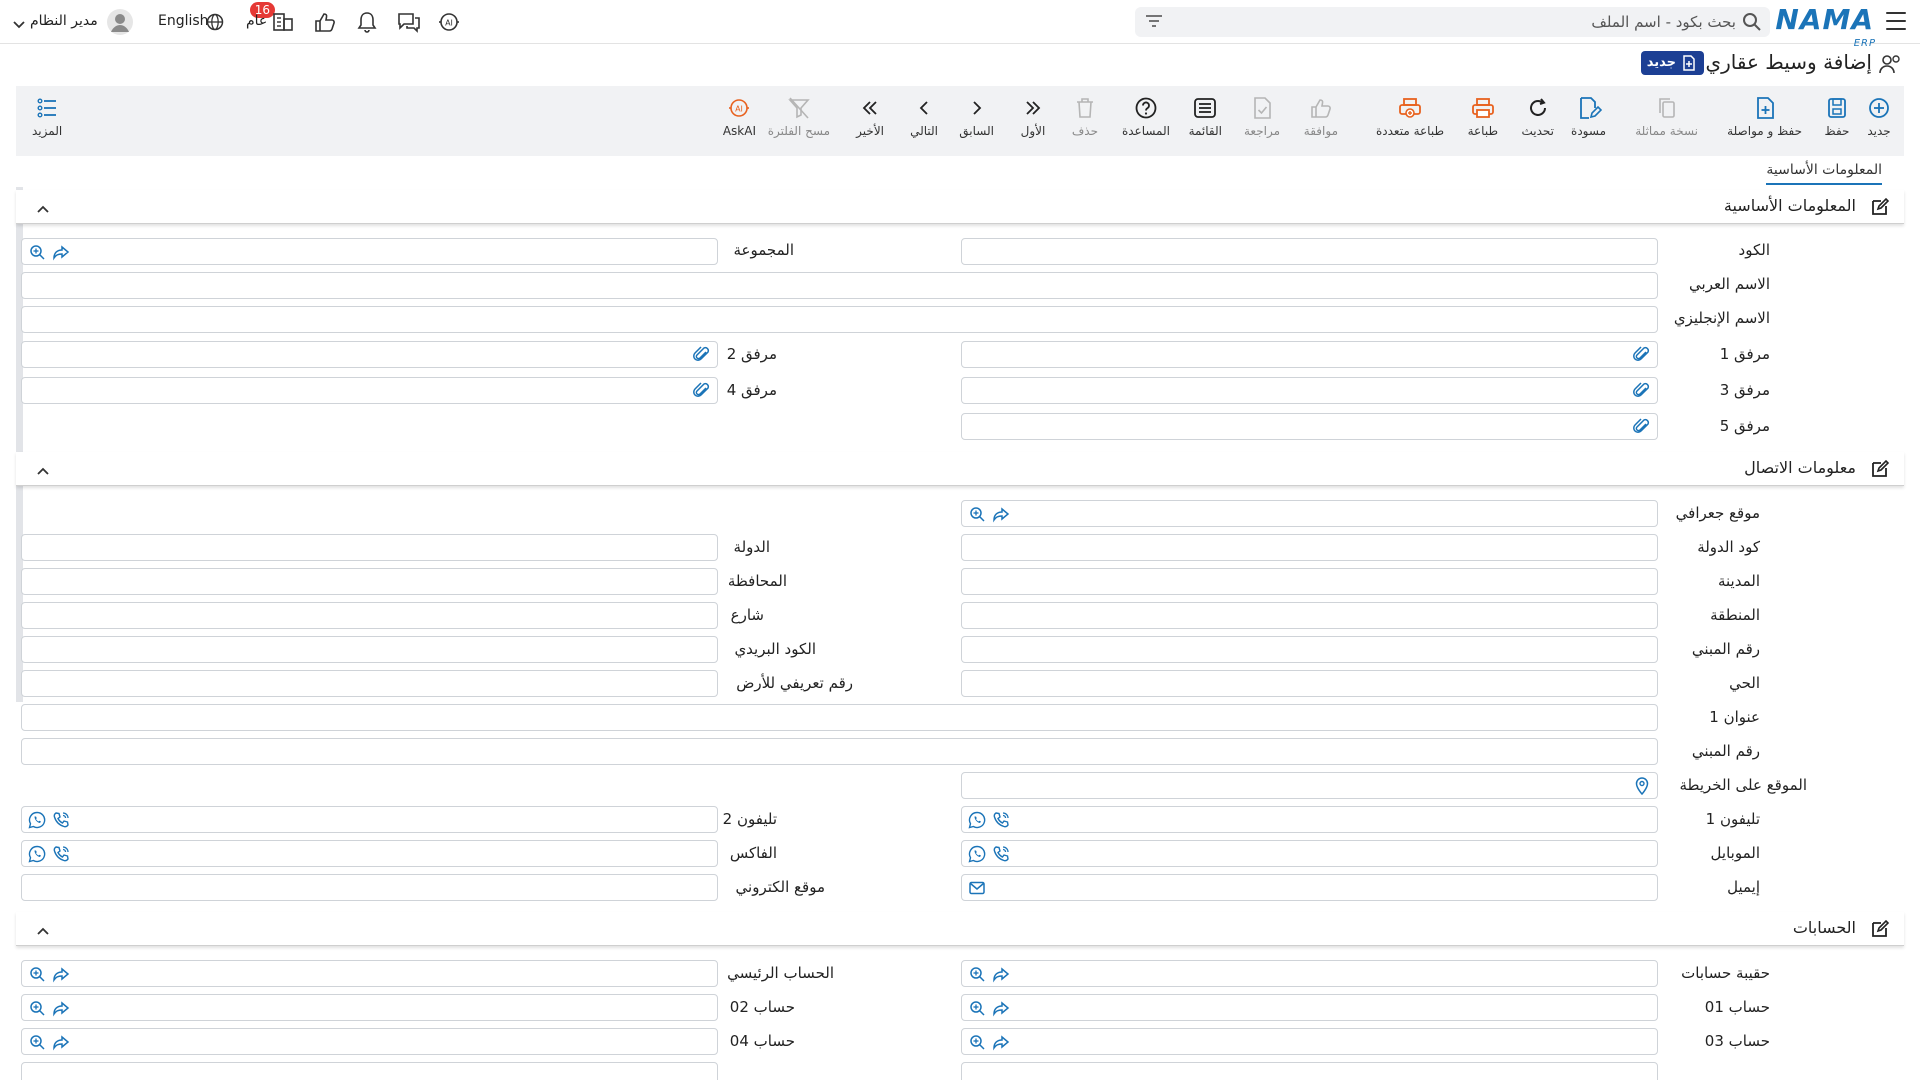 The height and width of the screenshot is (1080, 1920). What do you see at coordinates (369, 1007) in the screenshot?
I see `account02-field` at bounding box center [369, 1007].